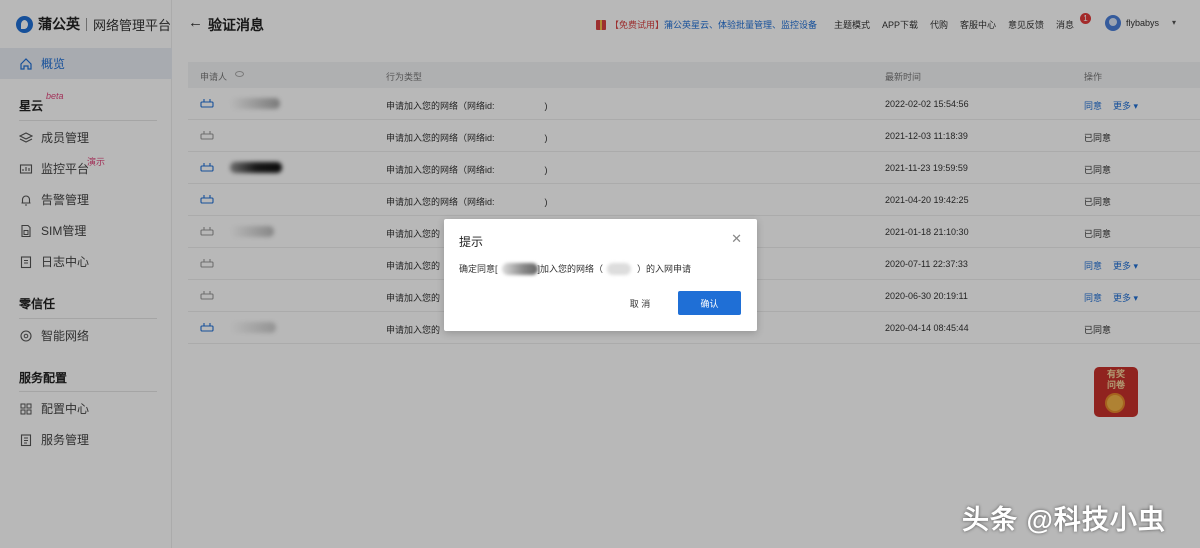 This screenshot has height=548, width=1200. I want to click on confirm-dialog: 提示 ✕ 确定同意[ ]加入您的网络（ ）的入网申请 取 消 确认, so click(600, 275).